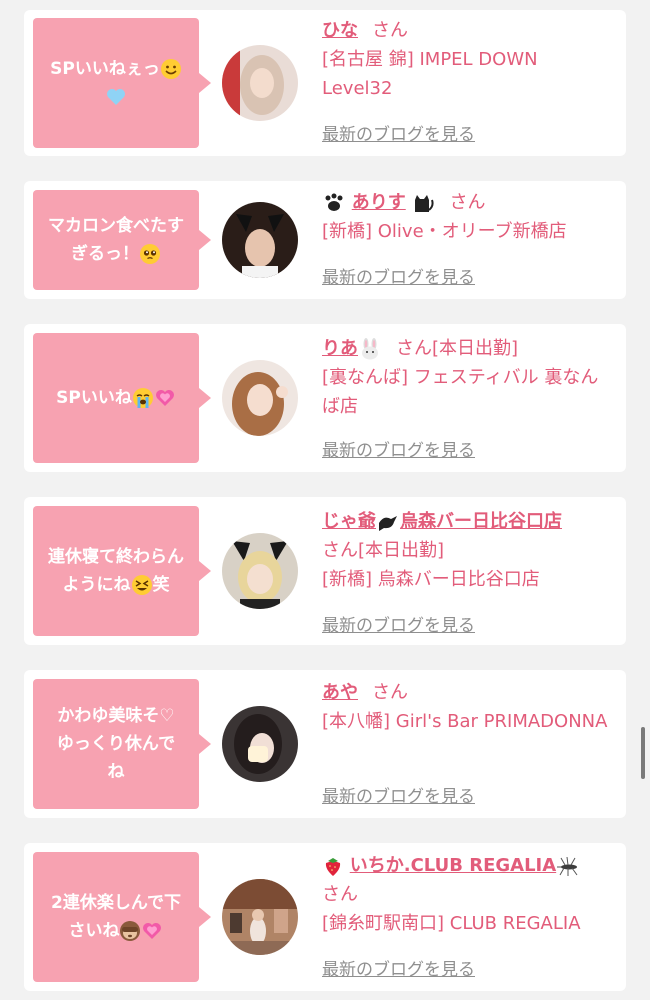  Describe the element at coordinates (465, 721) in the screenshot. I see `shop-name: [本八幡] Girl's Bar PRIMADONNA` at that location.